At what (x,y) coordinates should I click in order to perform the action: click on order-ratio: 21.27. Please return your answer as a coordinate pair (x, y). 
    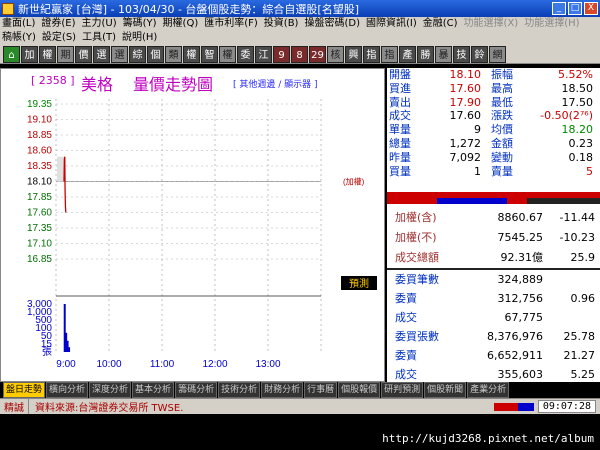
    Looking at the image, I should click on (579, 355).